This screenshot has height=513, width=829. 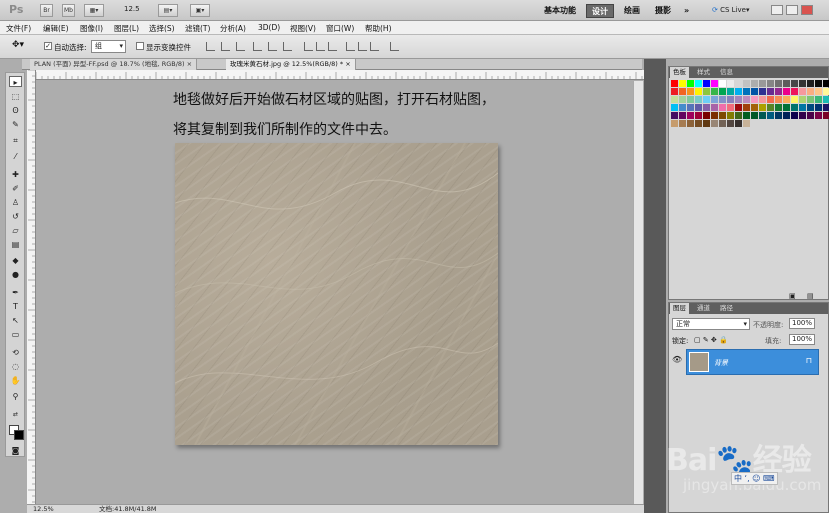 I want to click on zoom-level: 12.5, so click(x=132, y=9).